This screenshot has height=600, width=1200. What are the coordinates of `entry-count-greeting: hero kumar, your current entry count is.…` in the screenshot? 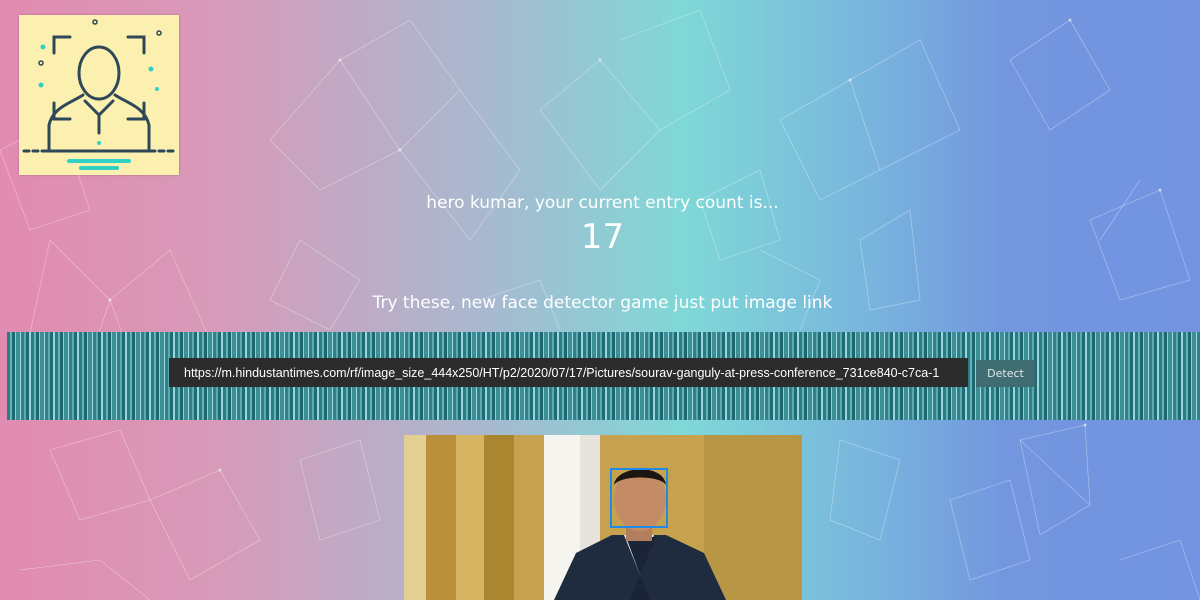 It's located at (602, 203).